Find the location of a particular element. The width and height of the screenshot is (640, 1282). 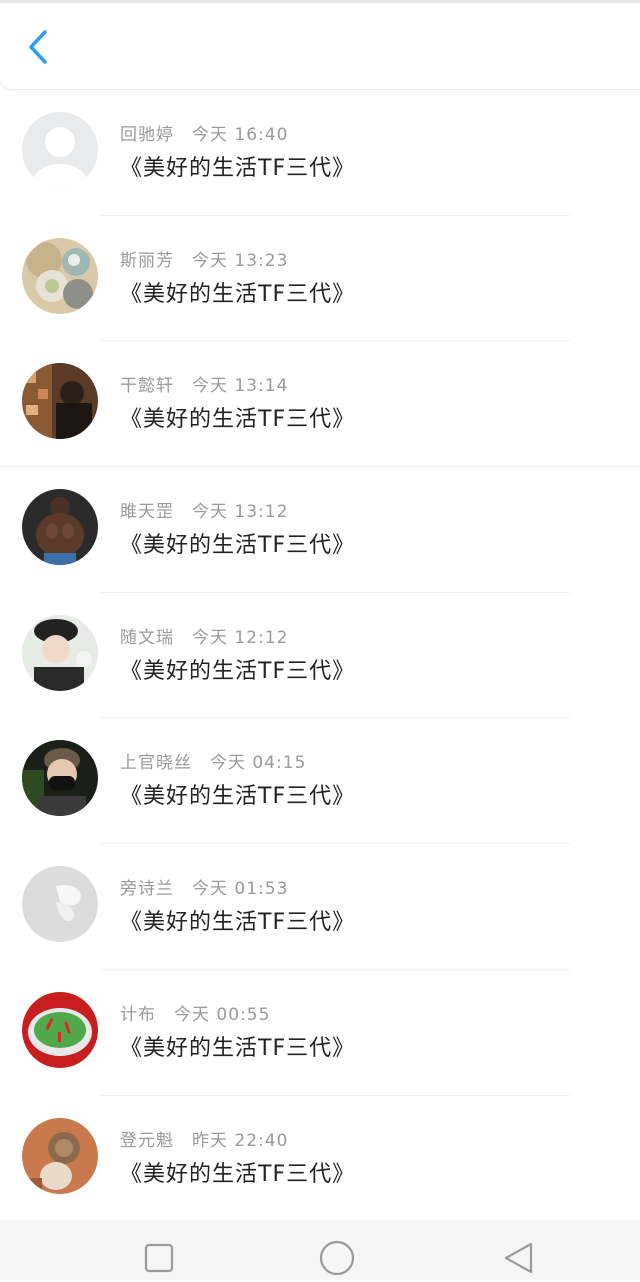

sender-name: 登元魁 is located at coordinates (147, 1140).